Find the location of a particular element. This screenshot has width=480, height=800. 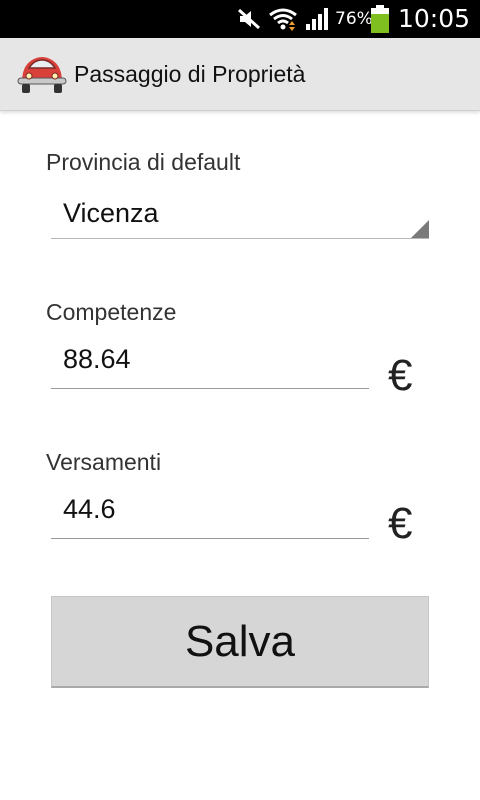

competenze-field: 88.64 is located at coordinates (210, 364).